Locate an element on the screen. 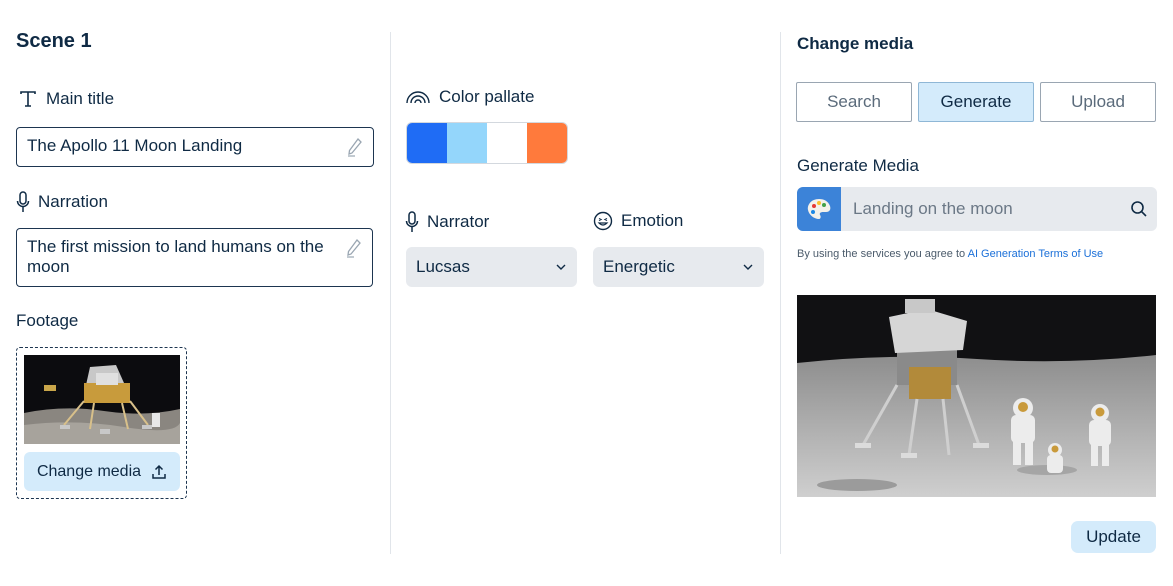 The image size is (1173, 586). narrator-select: Lucsas is located at coordinates (491, 267).